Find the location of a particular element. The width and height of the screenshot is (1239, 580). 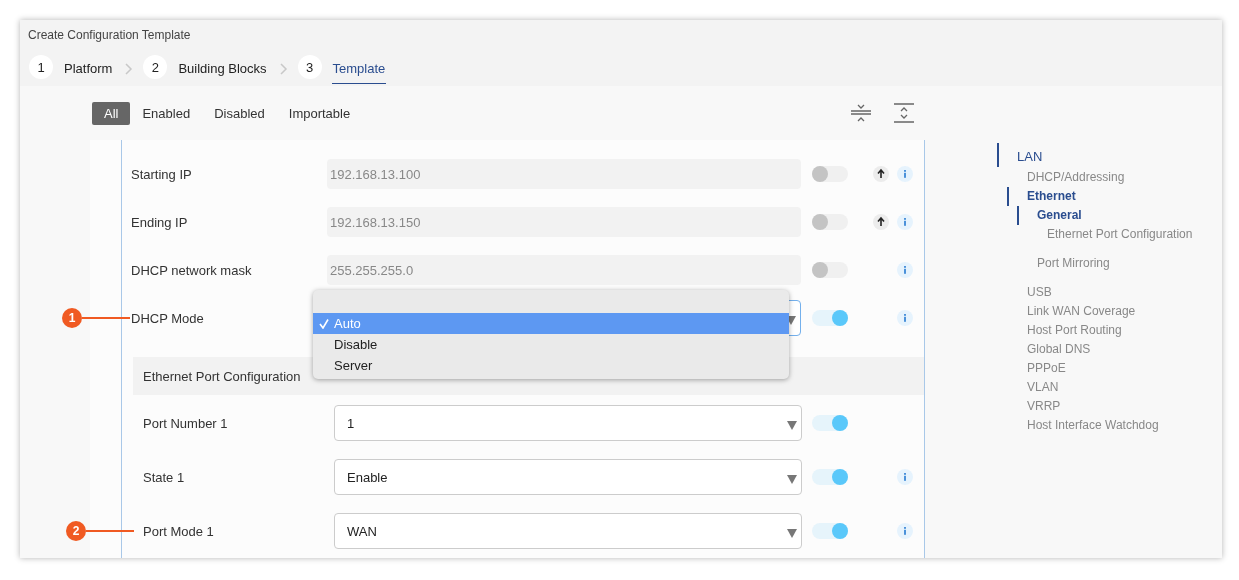

filter-tab: Enabled is located at coordinates (166, 113).